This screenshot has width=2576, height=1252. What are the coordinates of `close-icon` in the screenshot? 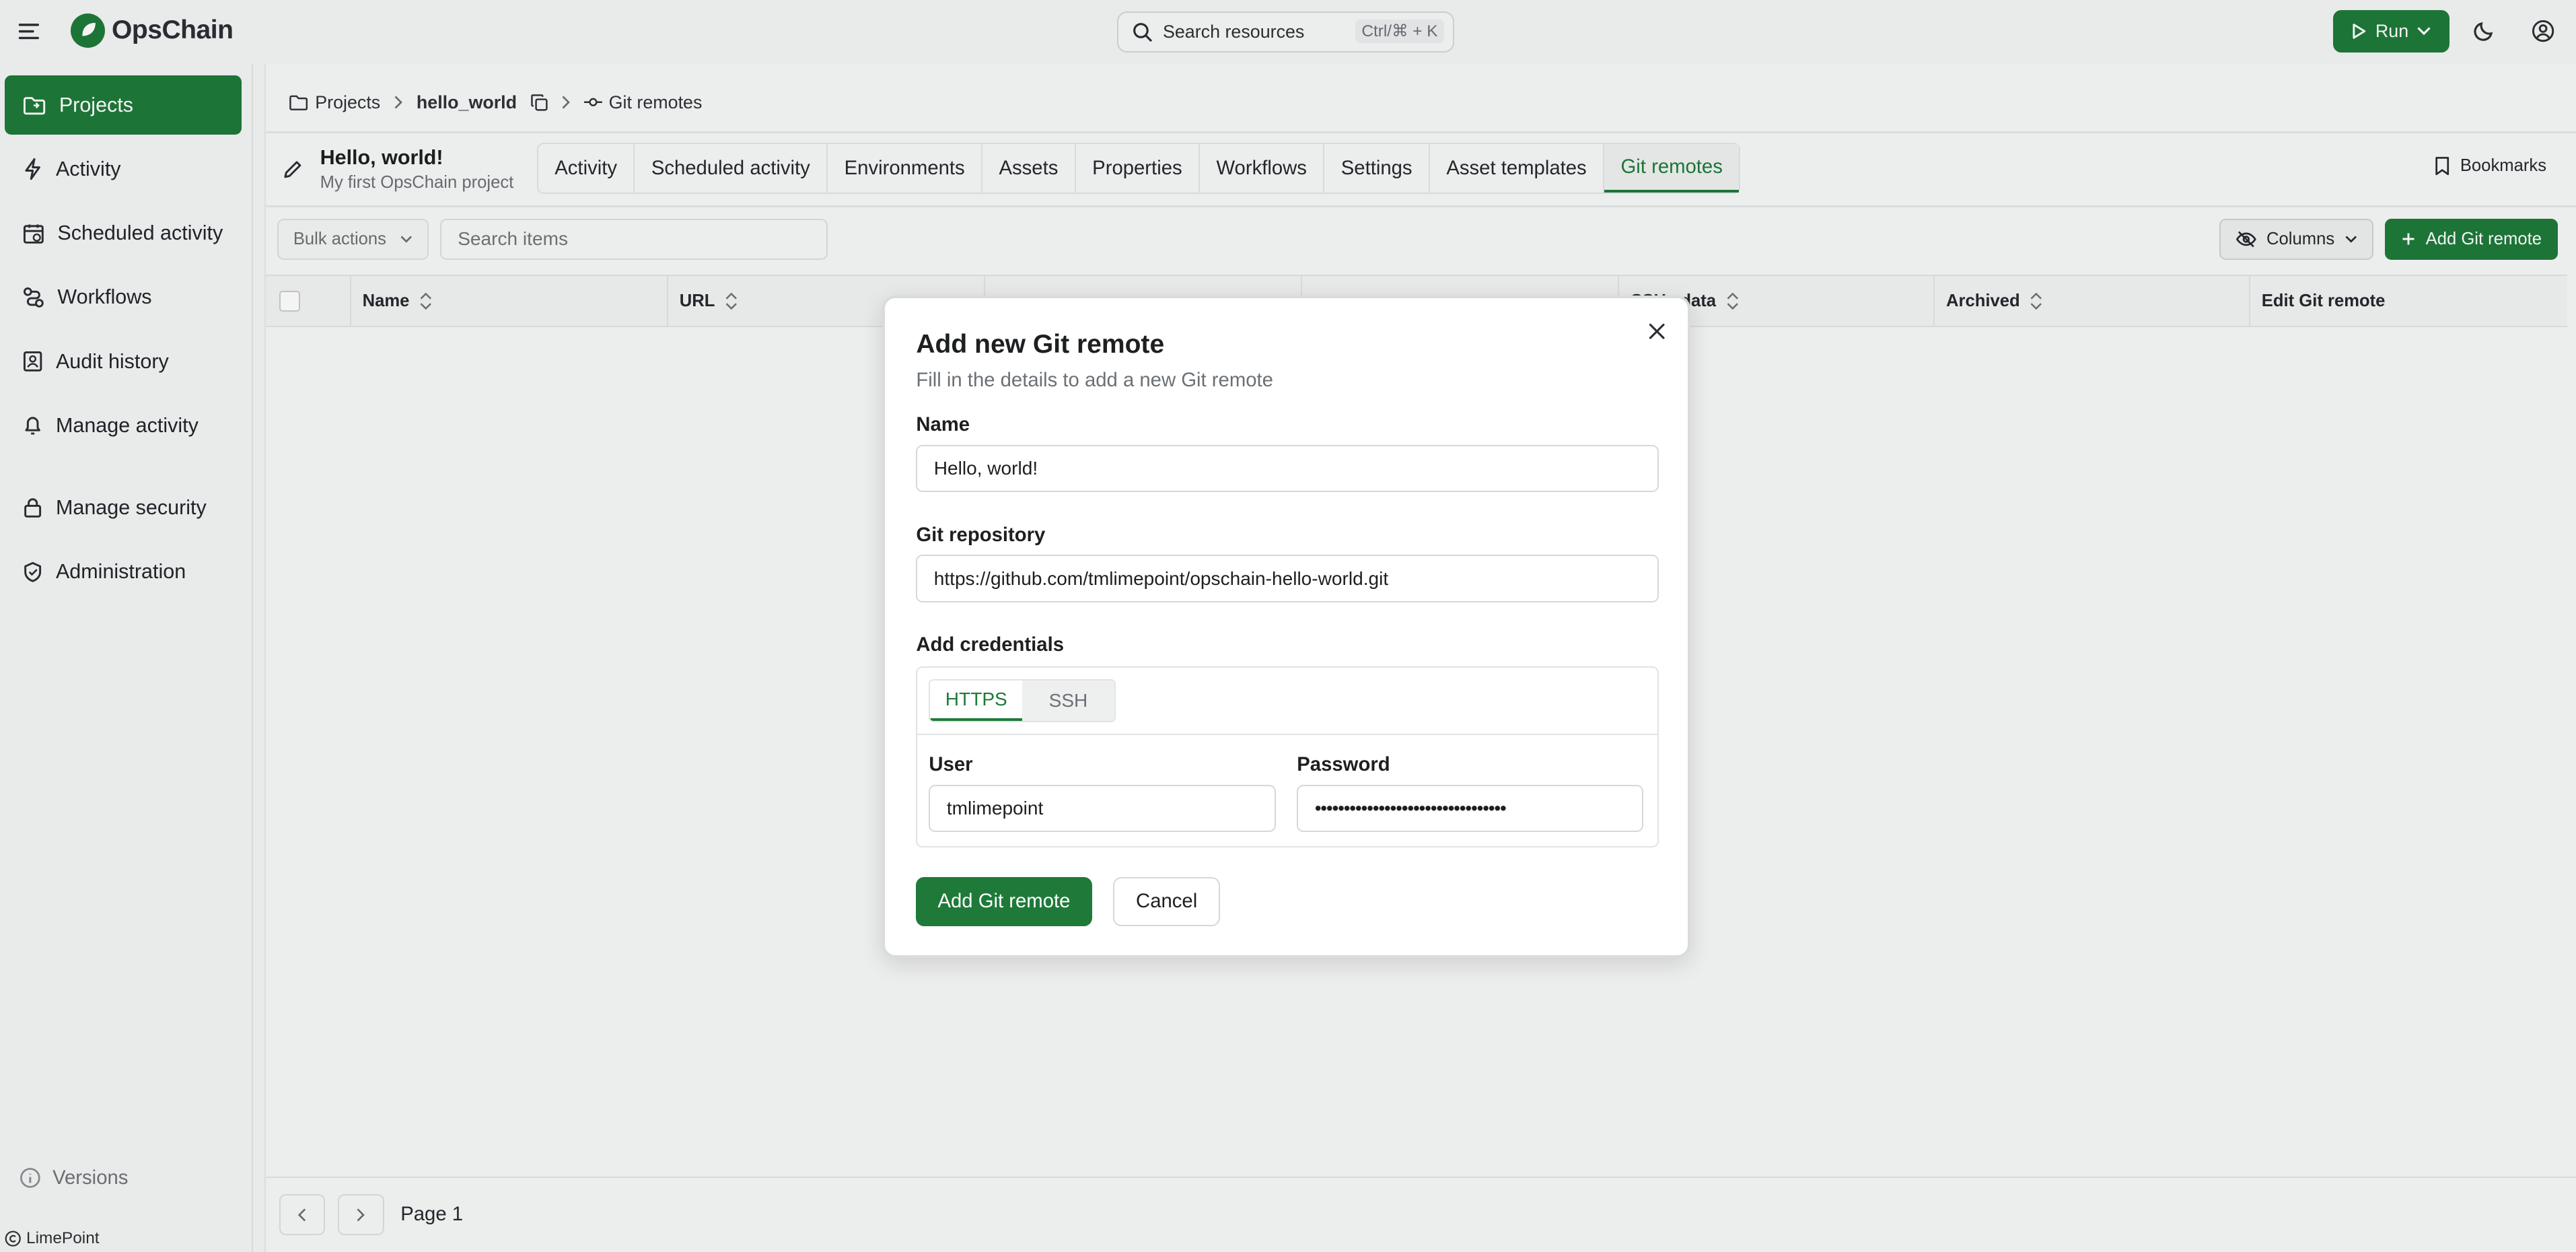 It's located at (1657, 331).